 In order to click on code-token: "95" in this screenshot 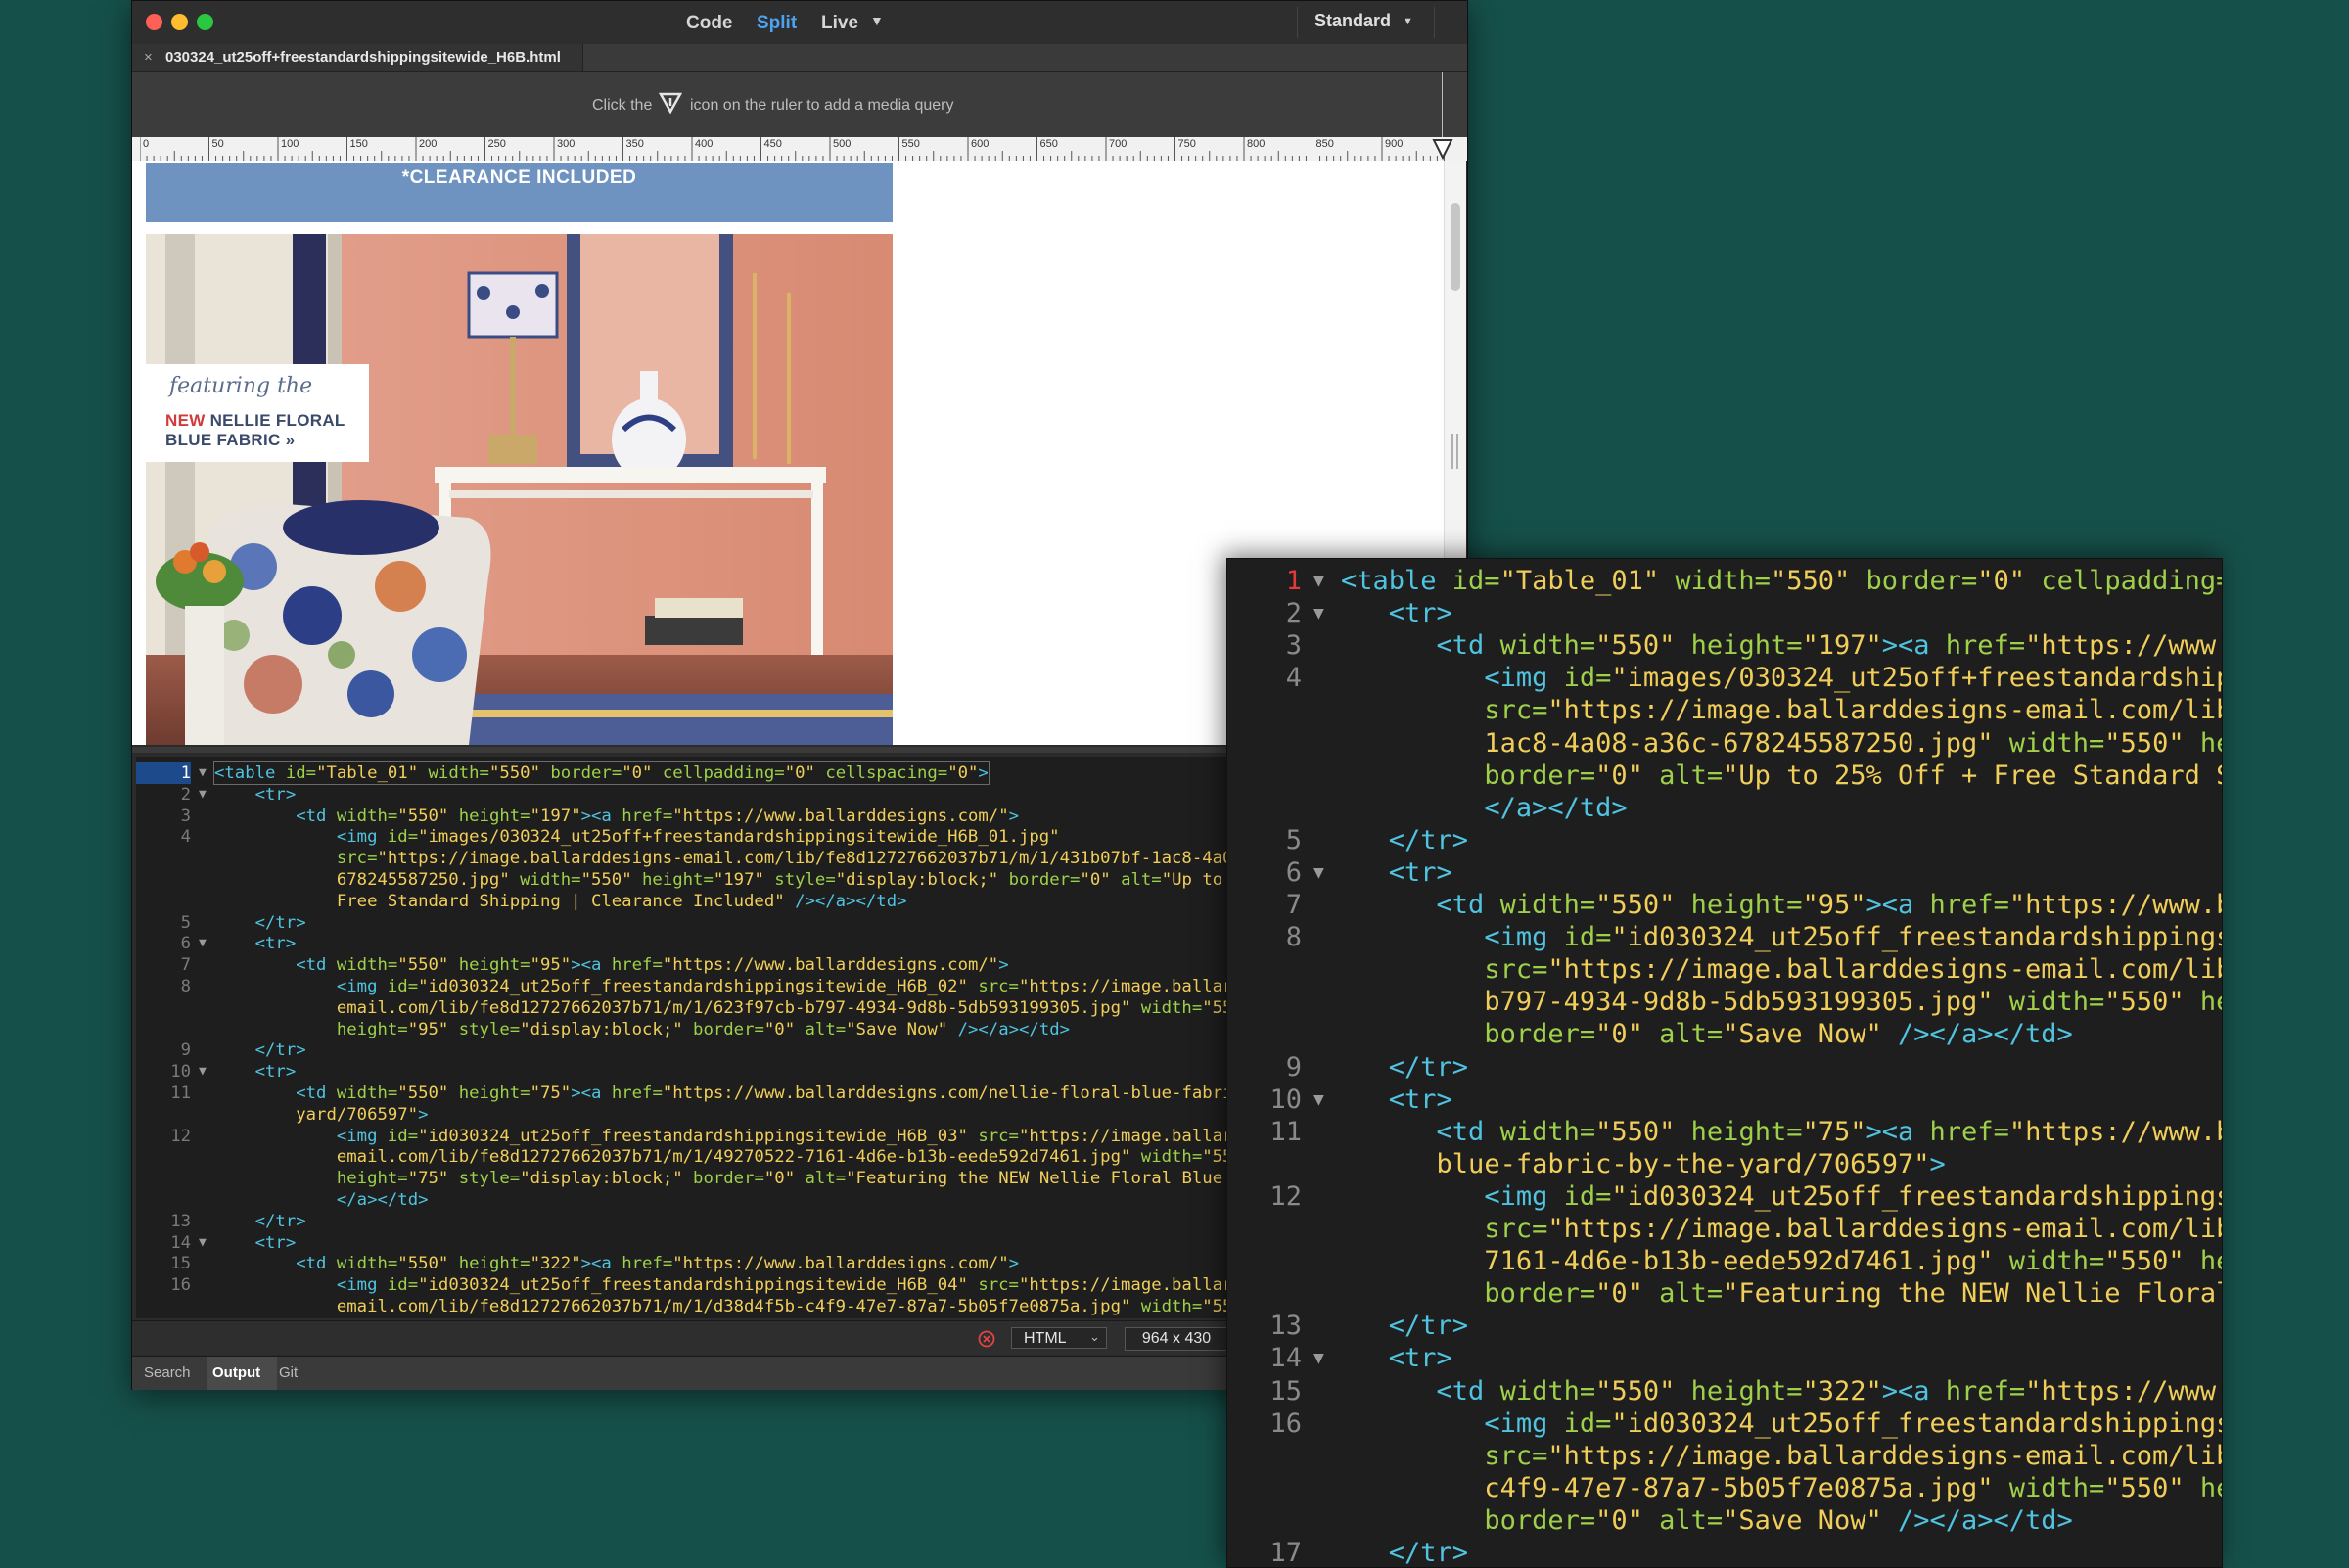, I will do `click(551, 965)`.